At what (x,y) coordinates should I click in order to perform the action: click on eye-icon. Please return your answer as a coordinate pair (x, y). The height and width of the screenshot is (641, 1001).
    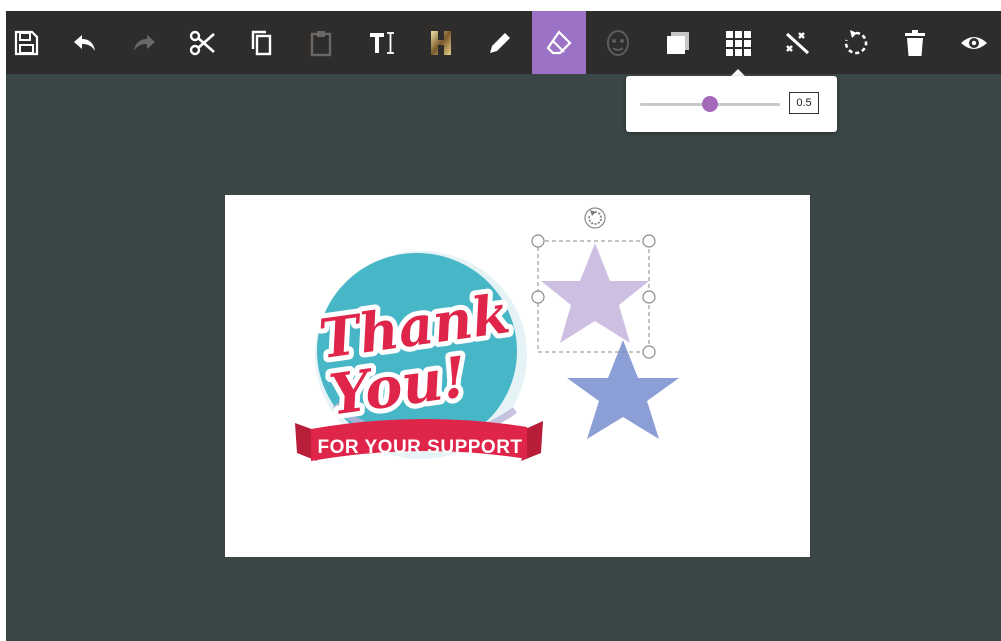
    Looking at the image, I should click on (974, 42).